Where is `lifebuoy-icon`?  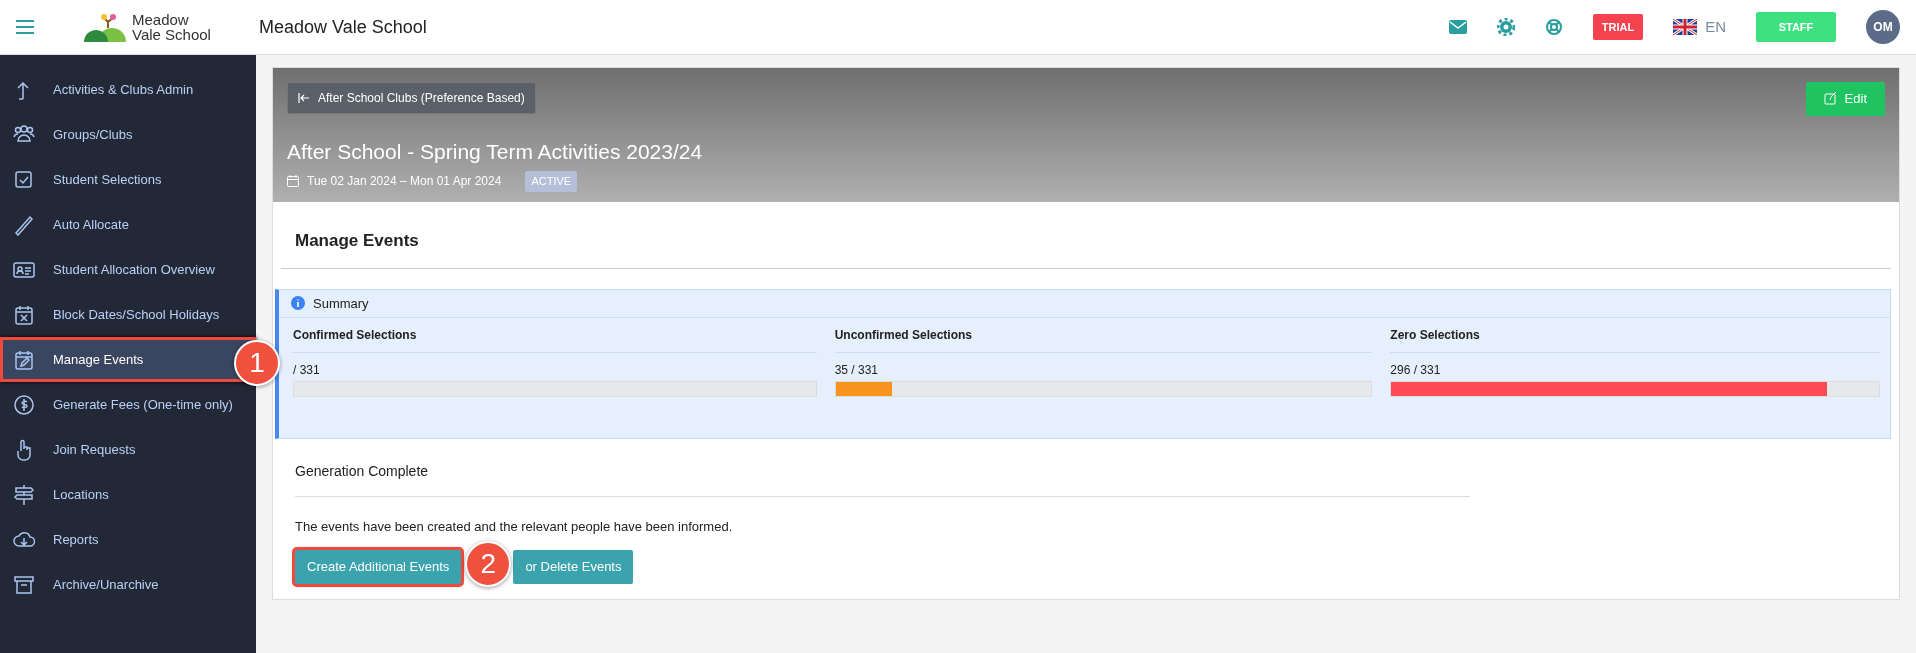 lifebuoy-icon is located at coordinates (1553, 27).